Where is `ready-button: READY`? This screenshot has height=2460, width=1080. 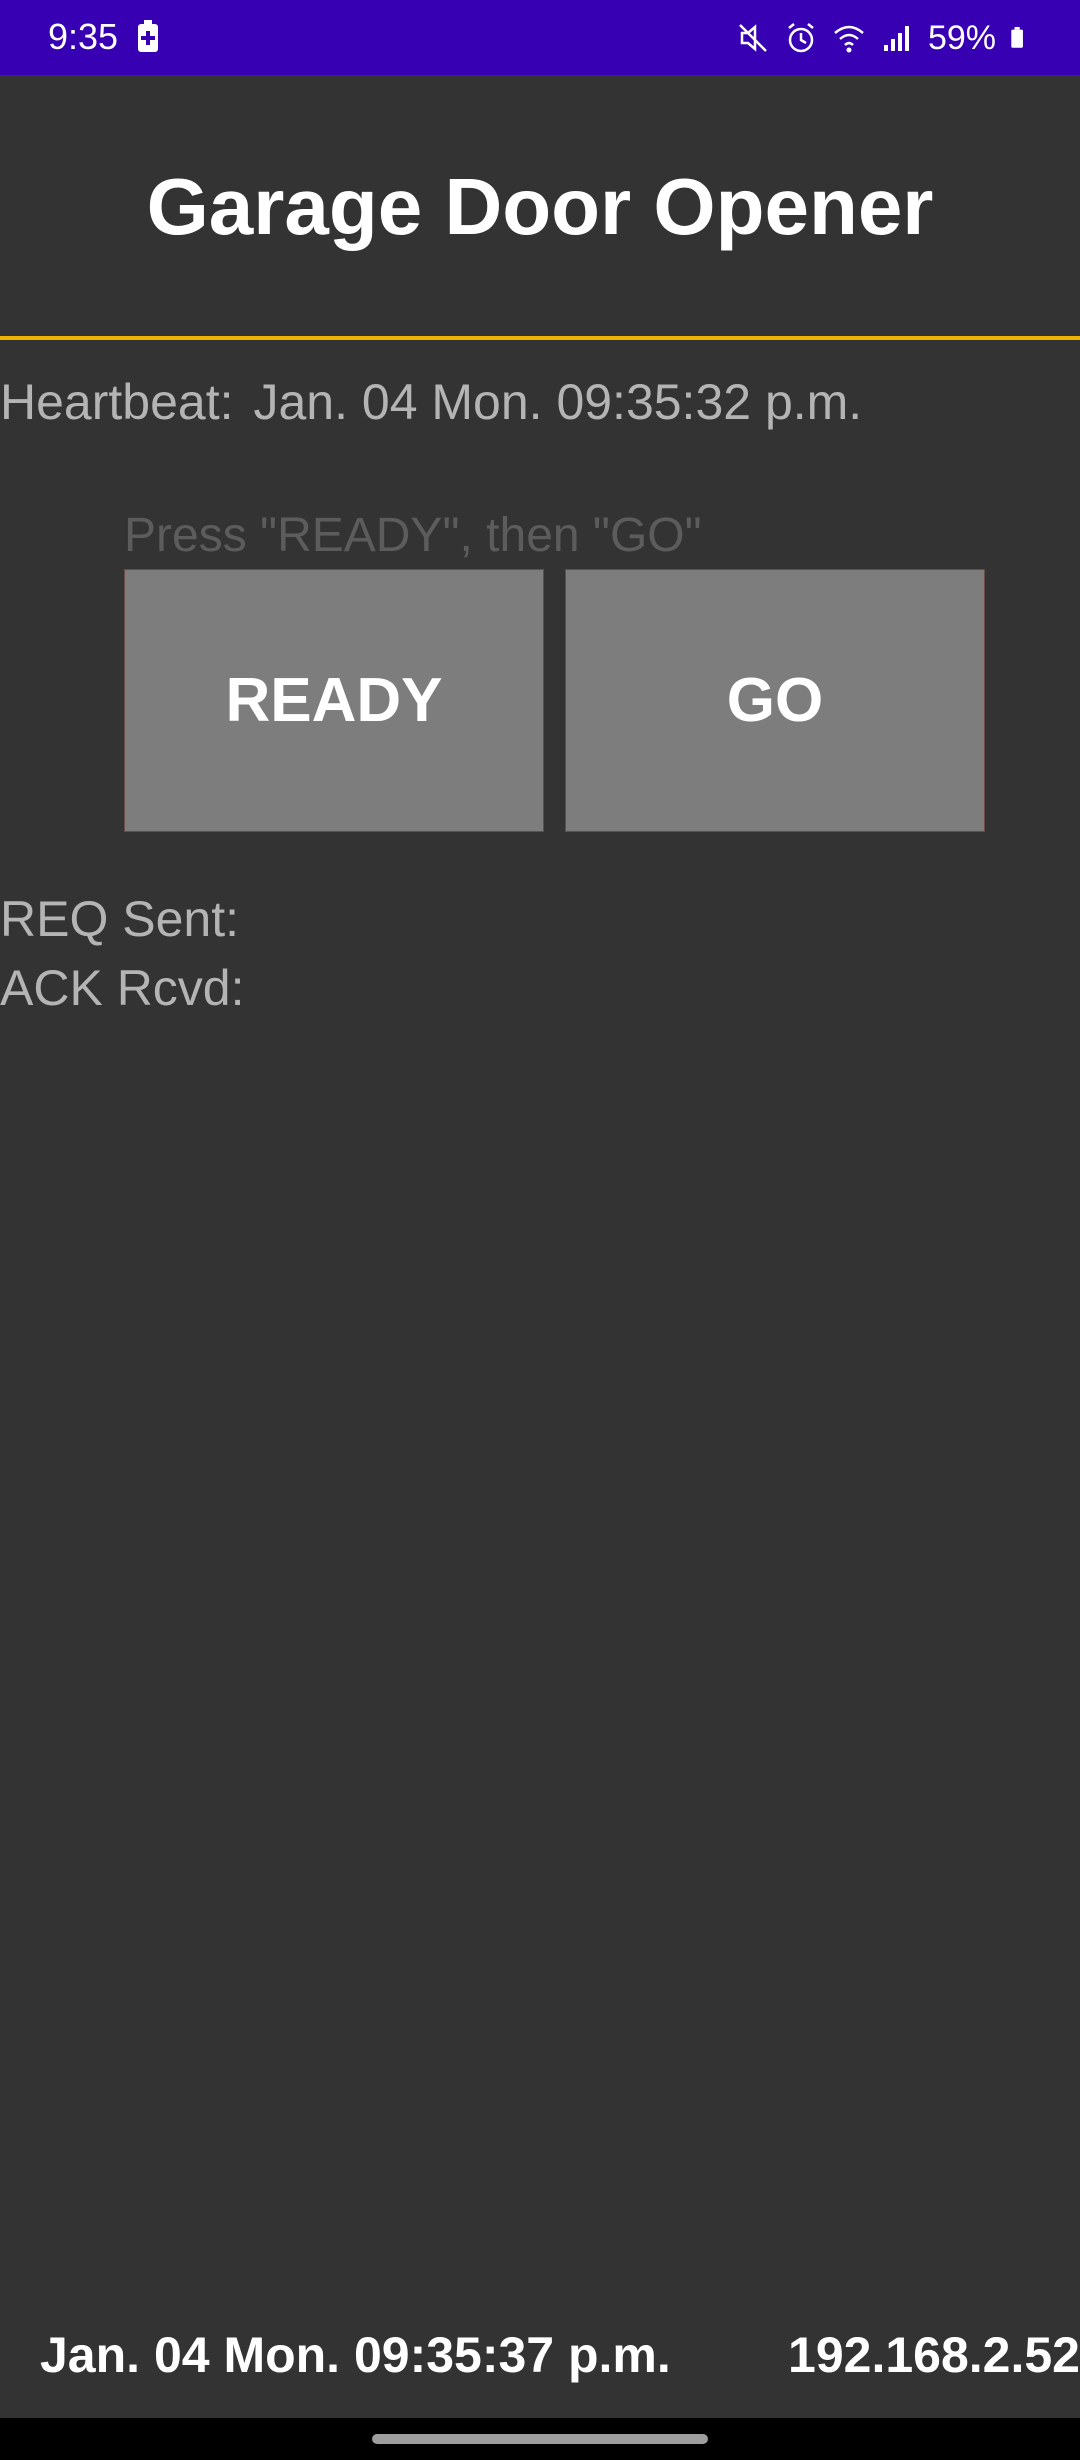 ready-button: READY is located at coordinates (334, 700).